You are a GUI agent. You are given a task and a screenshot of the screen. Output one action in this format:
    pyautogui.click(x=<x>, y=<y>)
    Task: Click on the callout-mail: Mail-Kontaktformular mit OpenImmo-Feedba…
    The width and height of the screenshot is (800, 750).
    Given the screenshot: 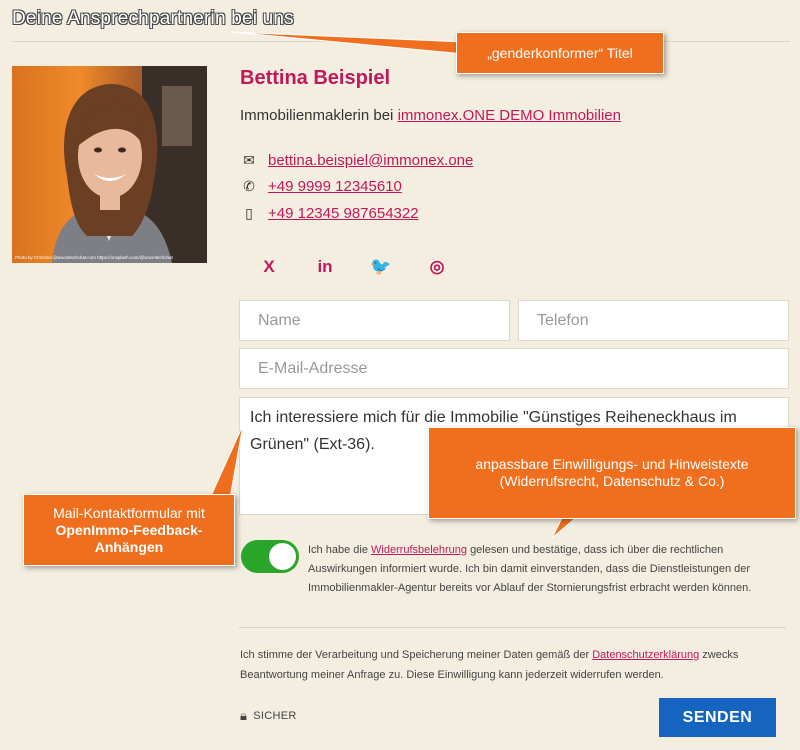 What is the action you would take?
    pyautogui.click(x=129, y=530)
    